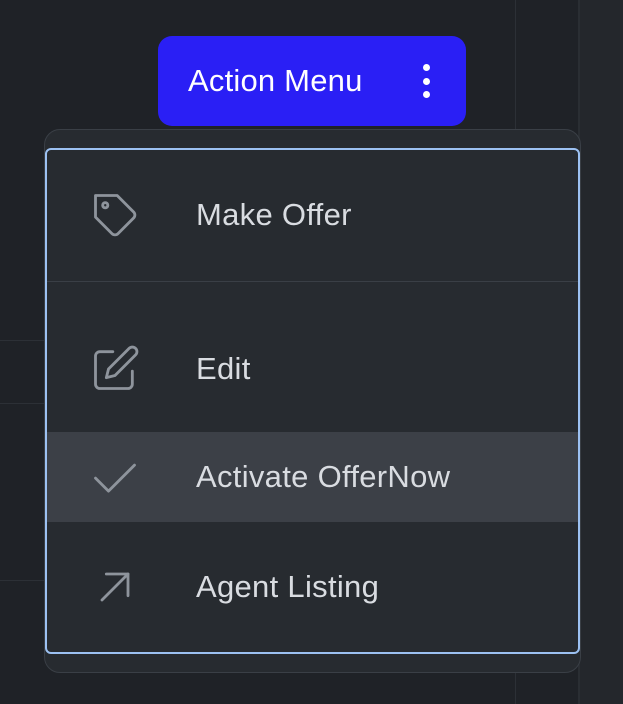 This screenshot has width=623, height=704. Describe the element at coordinates (115, 477) in the screenshot. I see `check-icon` at that location.